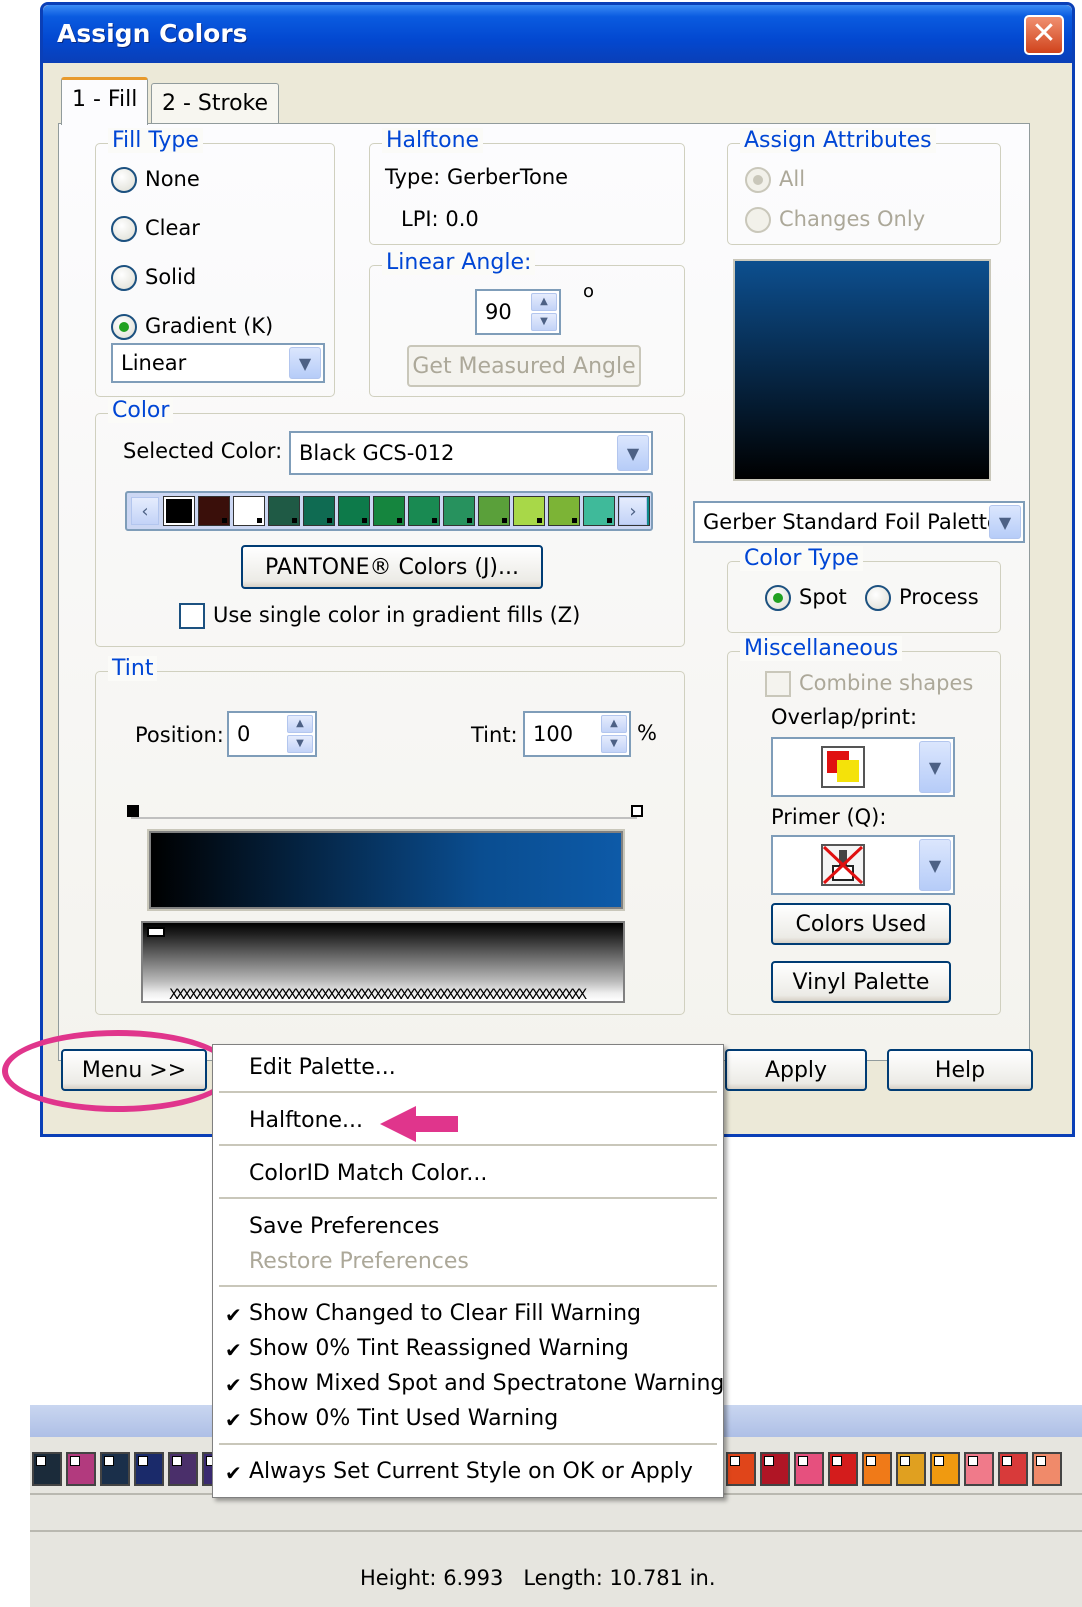 This screenshot has height=1607, width=1082. What do you see at coordinates (758, 220) in the screenshot?
I see `attributes-changes-radio` at bounding box center [758, 220].